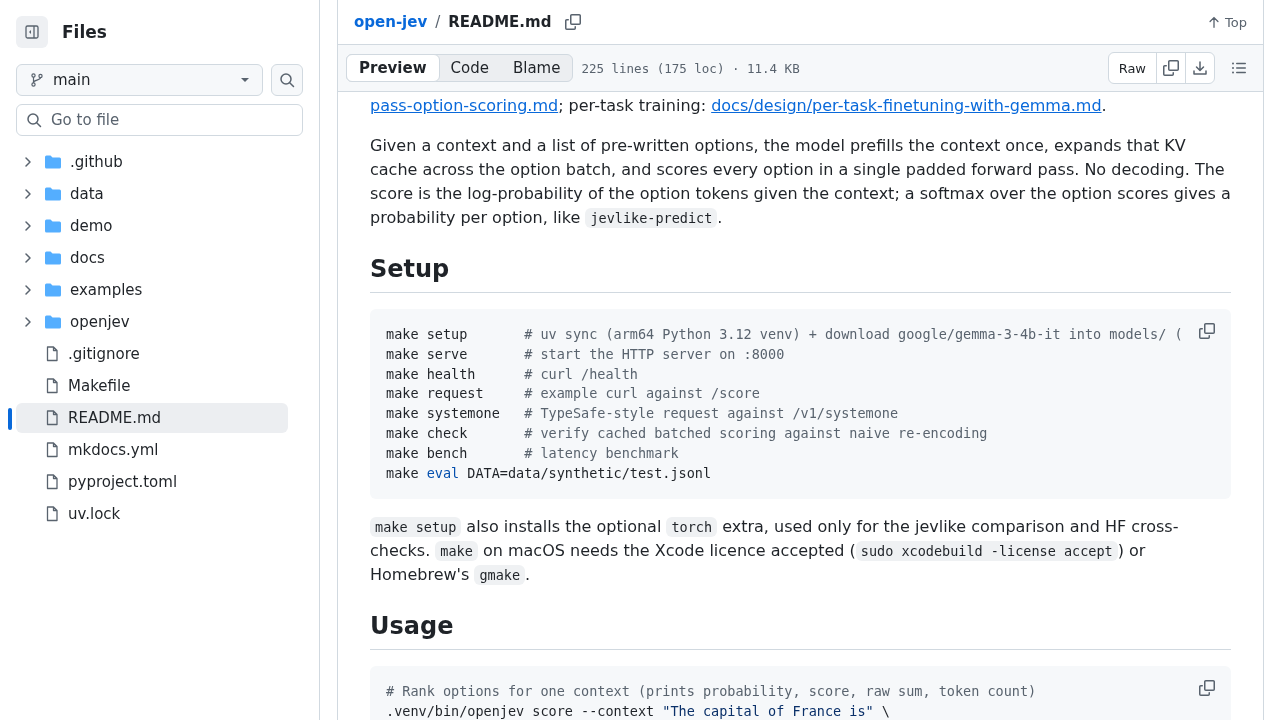 This screenshot has height=720, width=1280. I want to click on file-tree-item: pyproject.toml, so click(152, 482).